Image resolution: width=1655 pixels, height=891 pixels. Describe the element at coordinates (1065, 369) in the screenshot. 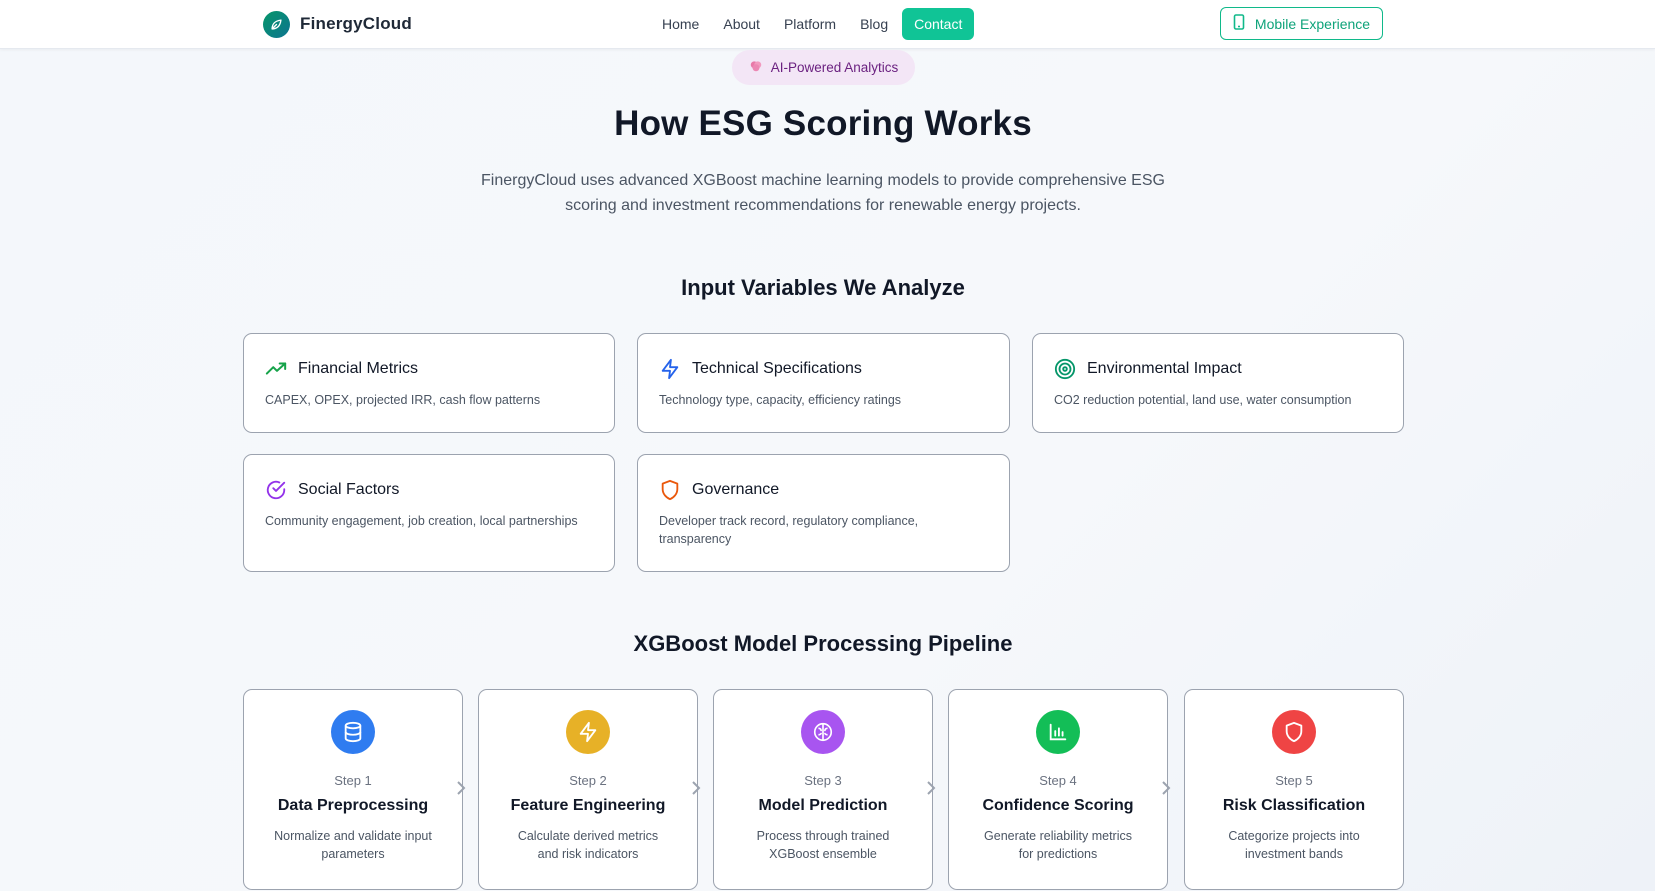

I see `target-icon` at that location.